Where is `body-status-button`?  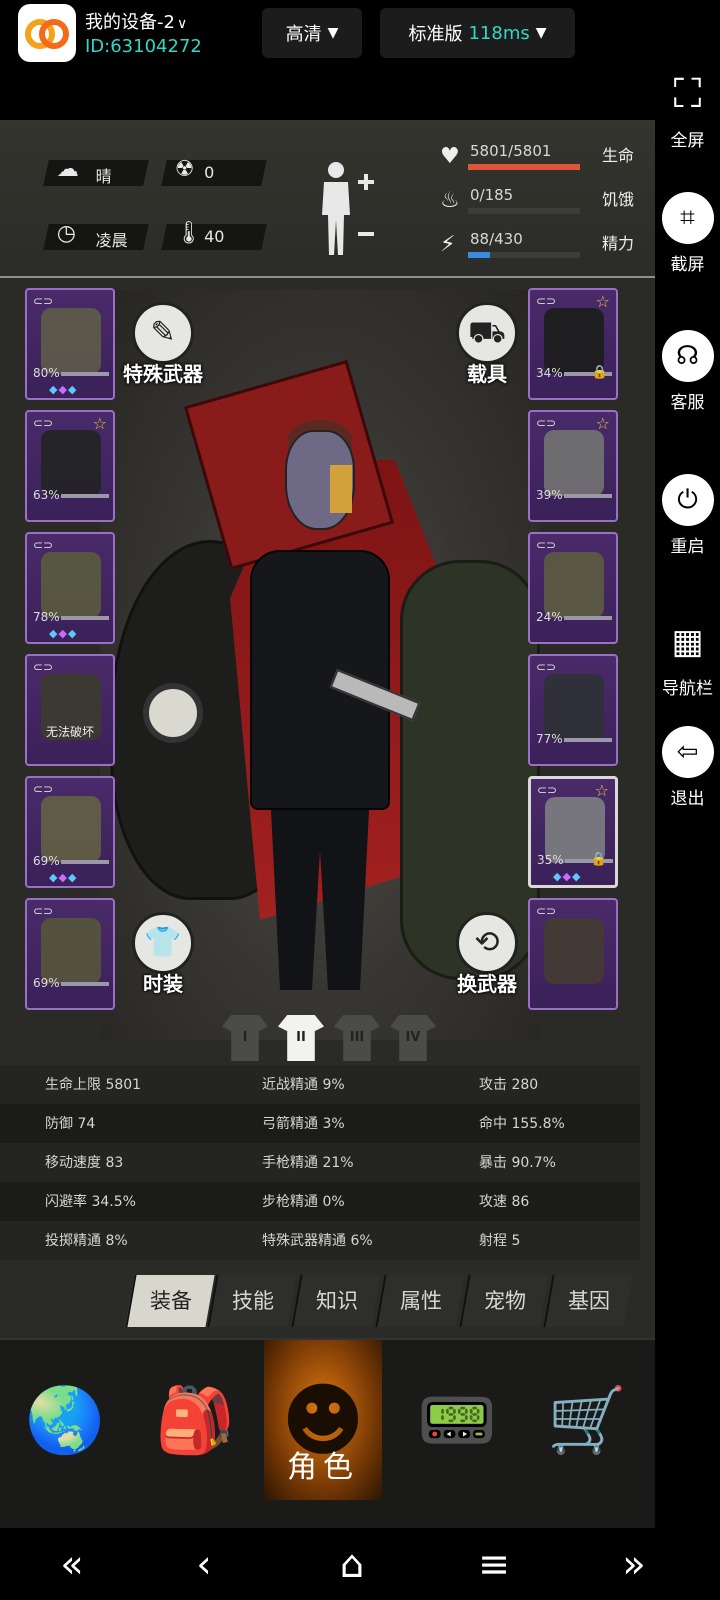 body-status-button is located at coordinates (348, 212).